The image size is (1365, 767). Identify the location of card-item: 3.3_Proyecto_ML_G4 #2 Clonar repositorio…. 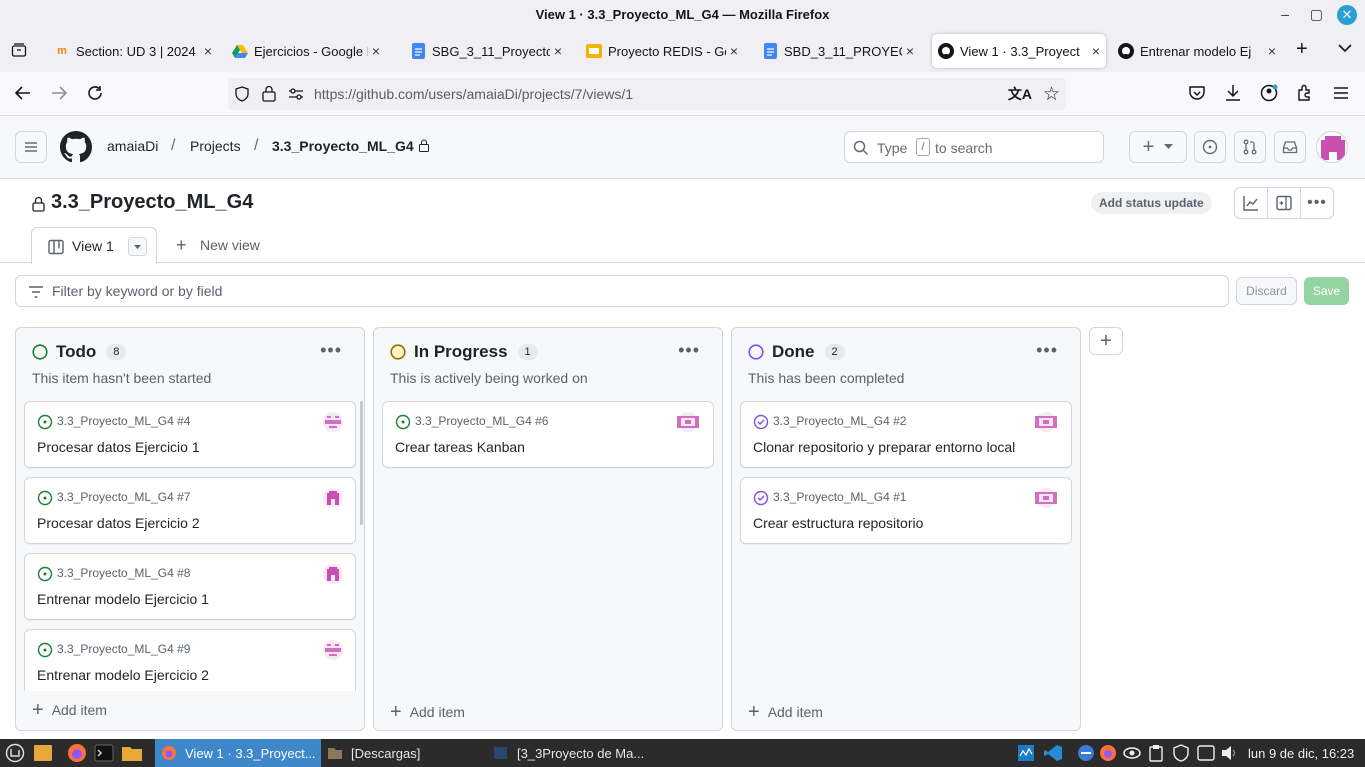
(906, 434).